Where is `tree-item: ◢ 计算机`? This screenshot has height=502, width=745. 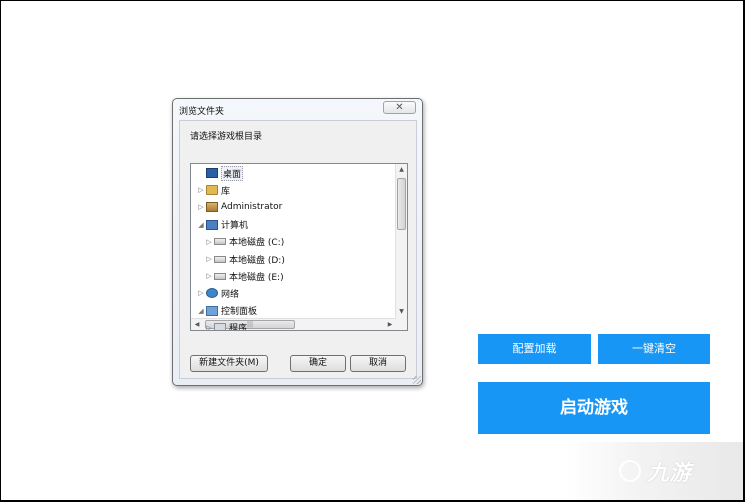 tree-item: ◢ 计算机 is located at coordinates (222, 225).